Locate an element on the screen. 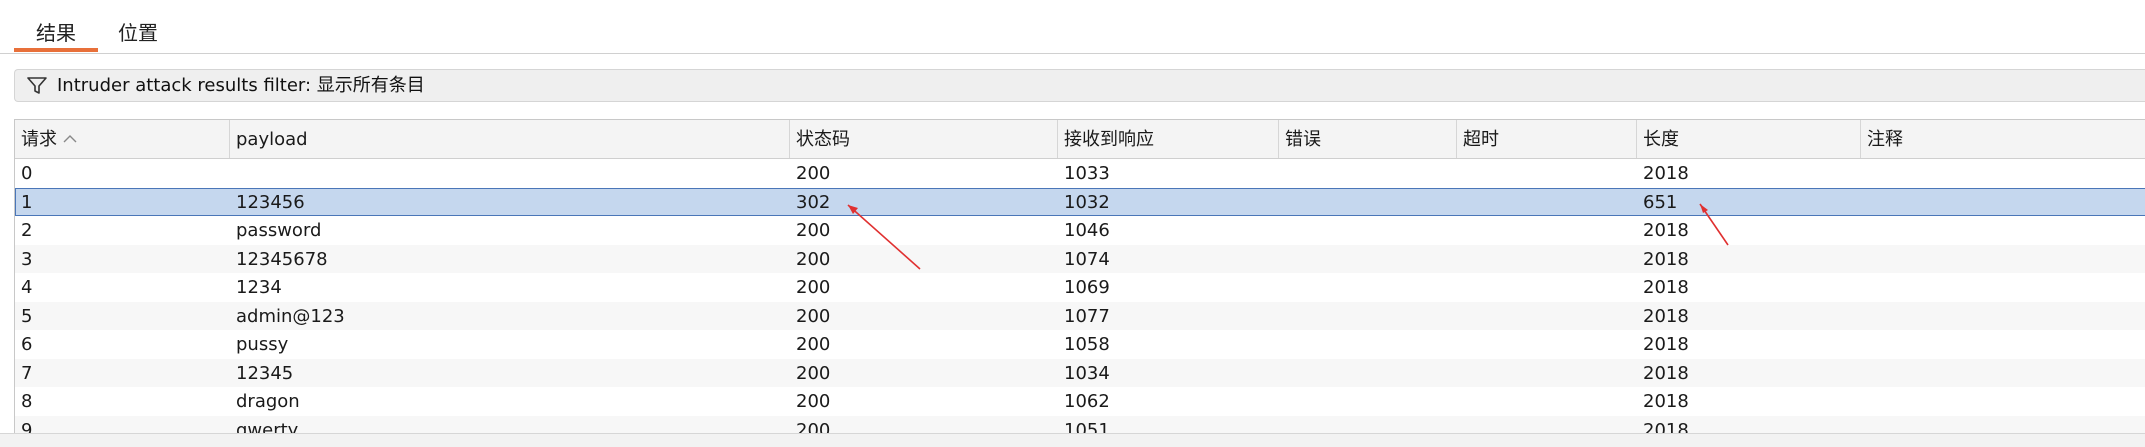 The image size is (2145, 447). cell-payload: pussy is located at coordinates (262, 344).